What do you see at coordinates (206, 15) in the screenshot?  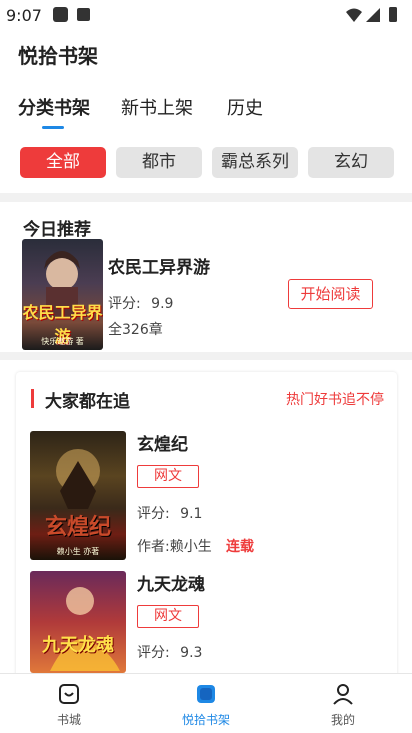 I see `status-bar: 9:07` at bounding box center [206, 15].